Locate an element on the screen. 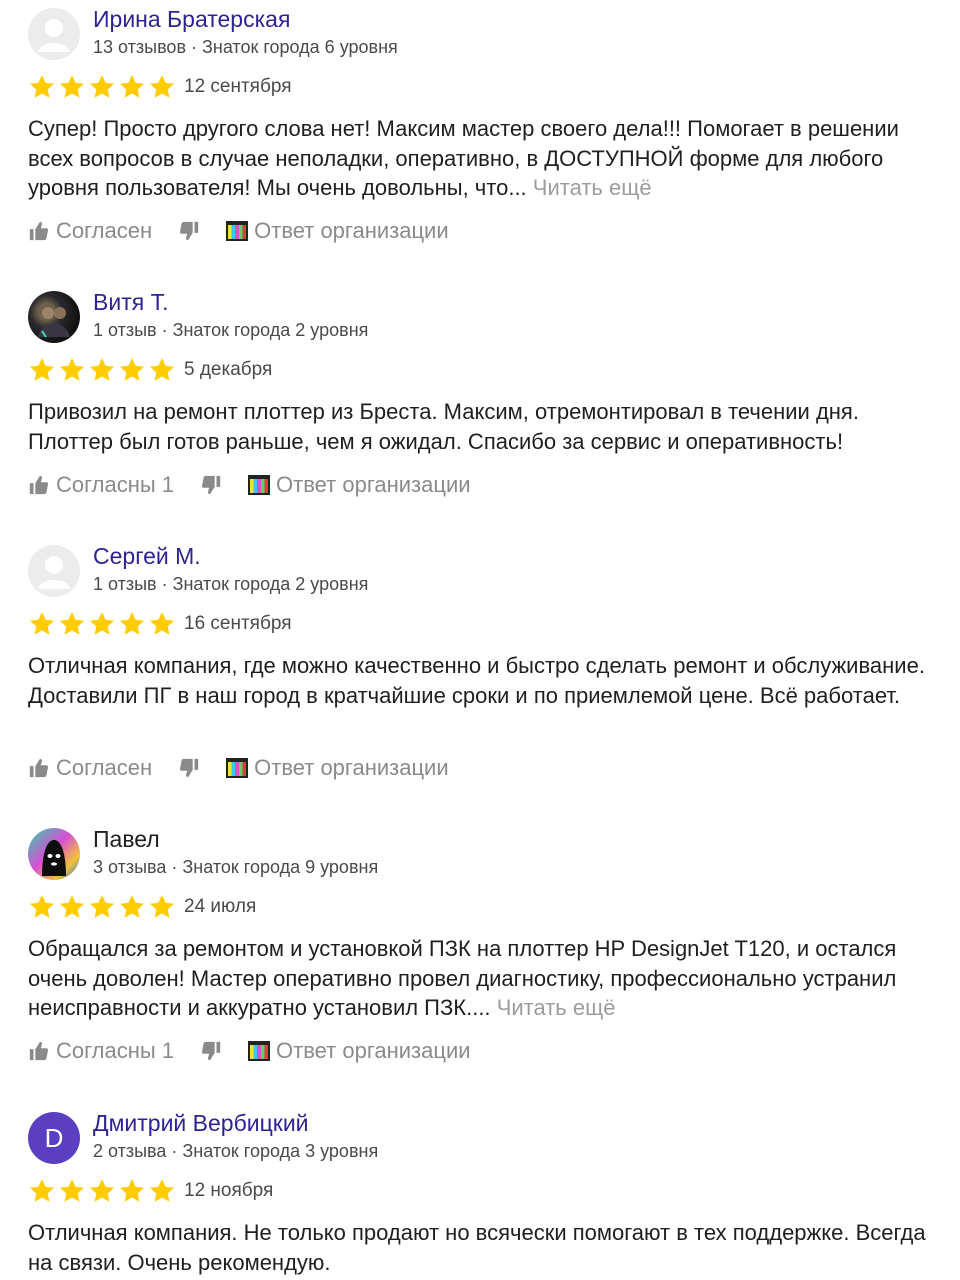 This screenshot has height=1280, width=960. reviewer-meta: 3 отзыва · Знаток города 9 уровня is located at coordinates (236, 867).